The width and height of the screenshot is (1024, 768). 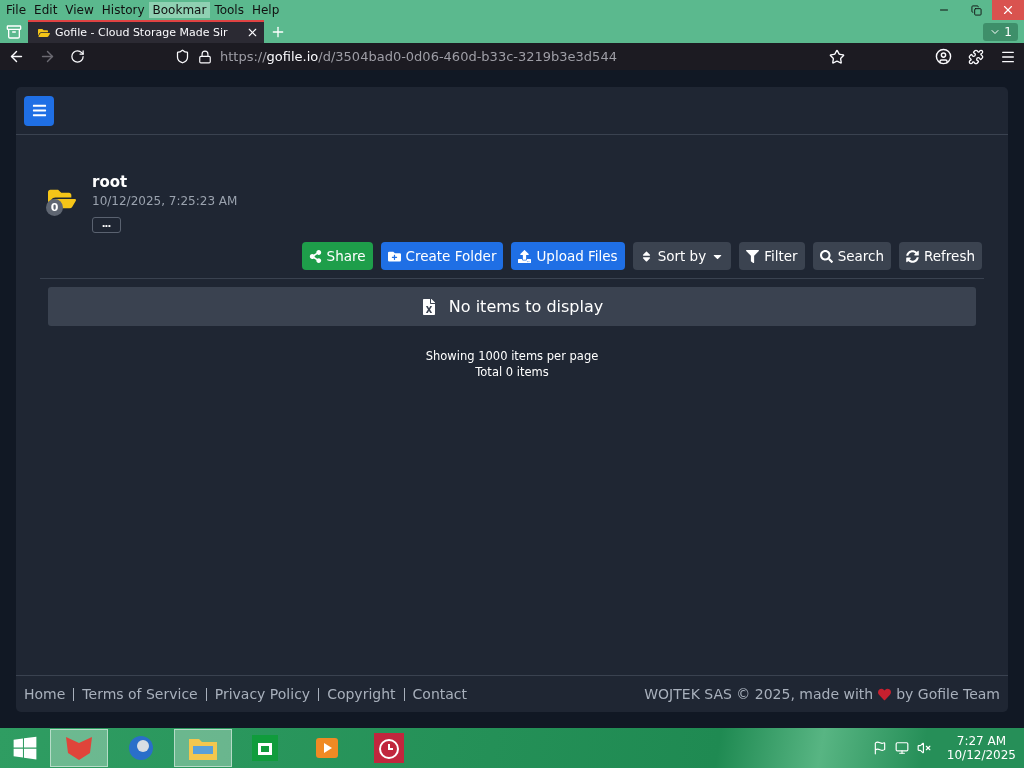 What do you see at coordinates (14, 31) in the screenshot?
I see `tab-tray-icon` at bounding box center [14, 31].